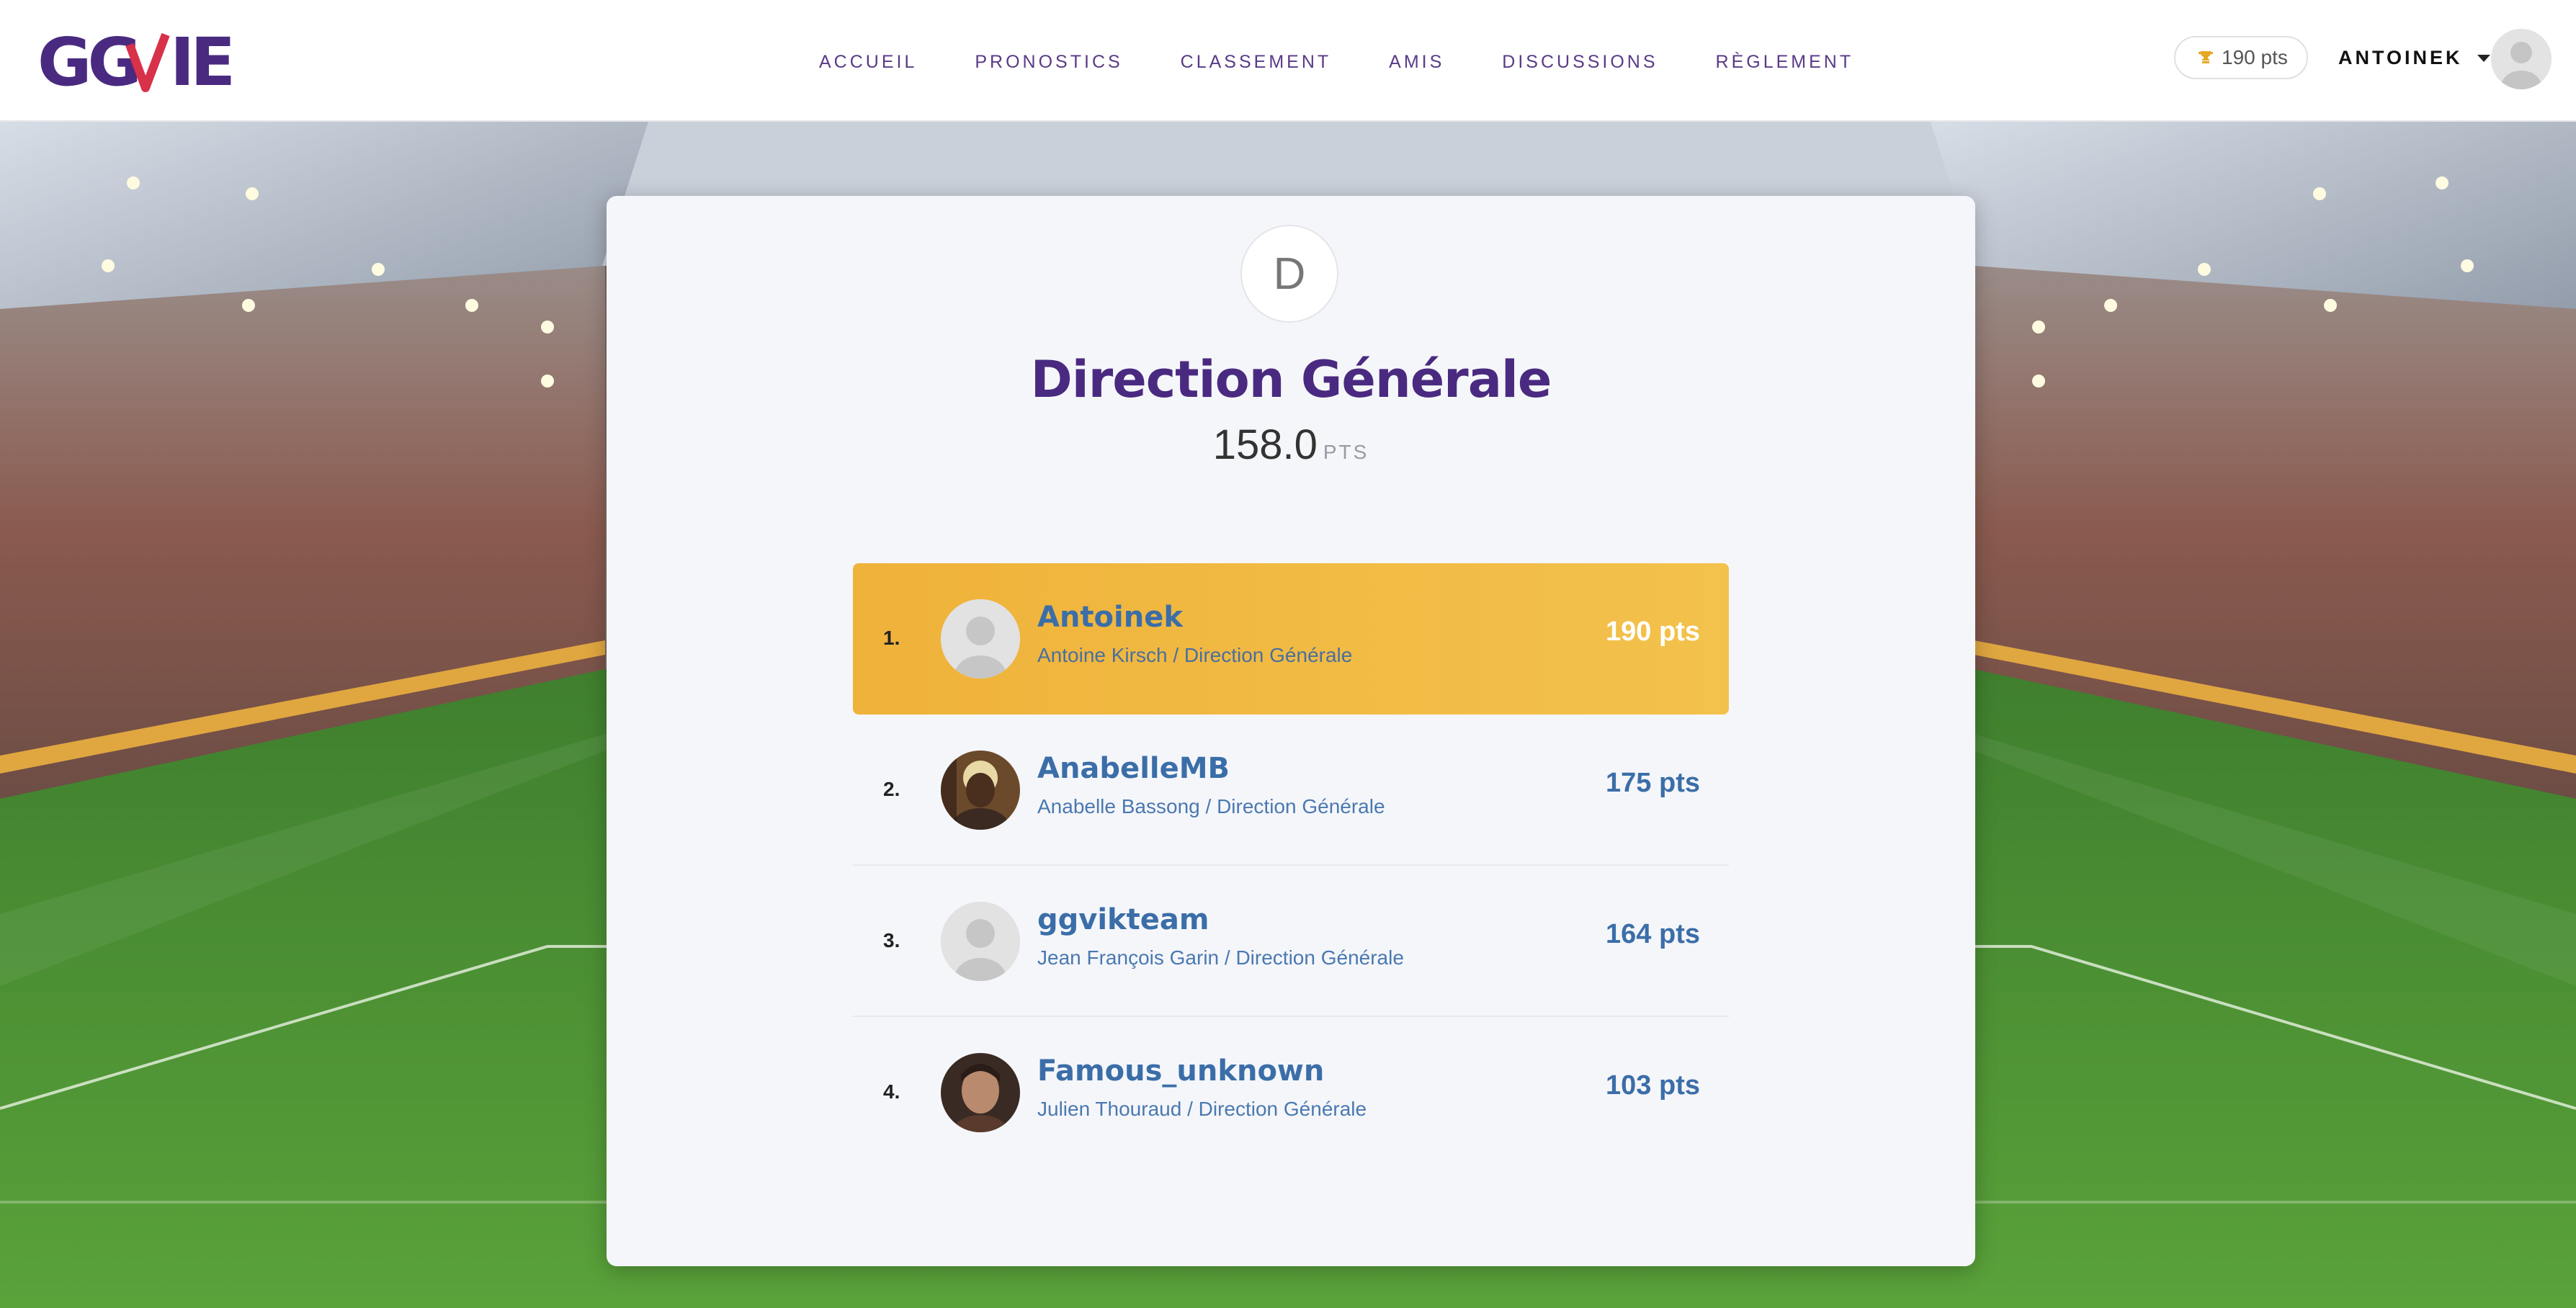  Describe the element at coordinates (1346, 452) in the screenshot. I see `team-score-unit: PTS` at that location.